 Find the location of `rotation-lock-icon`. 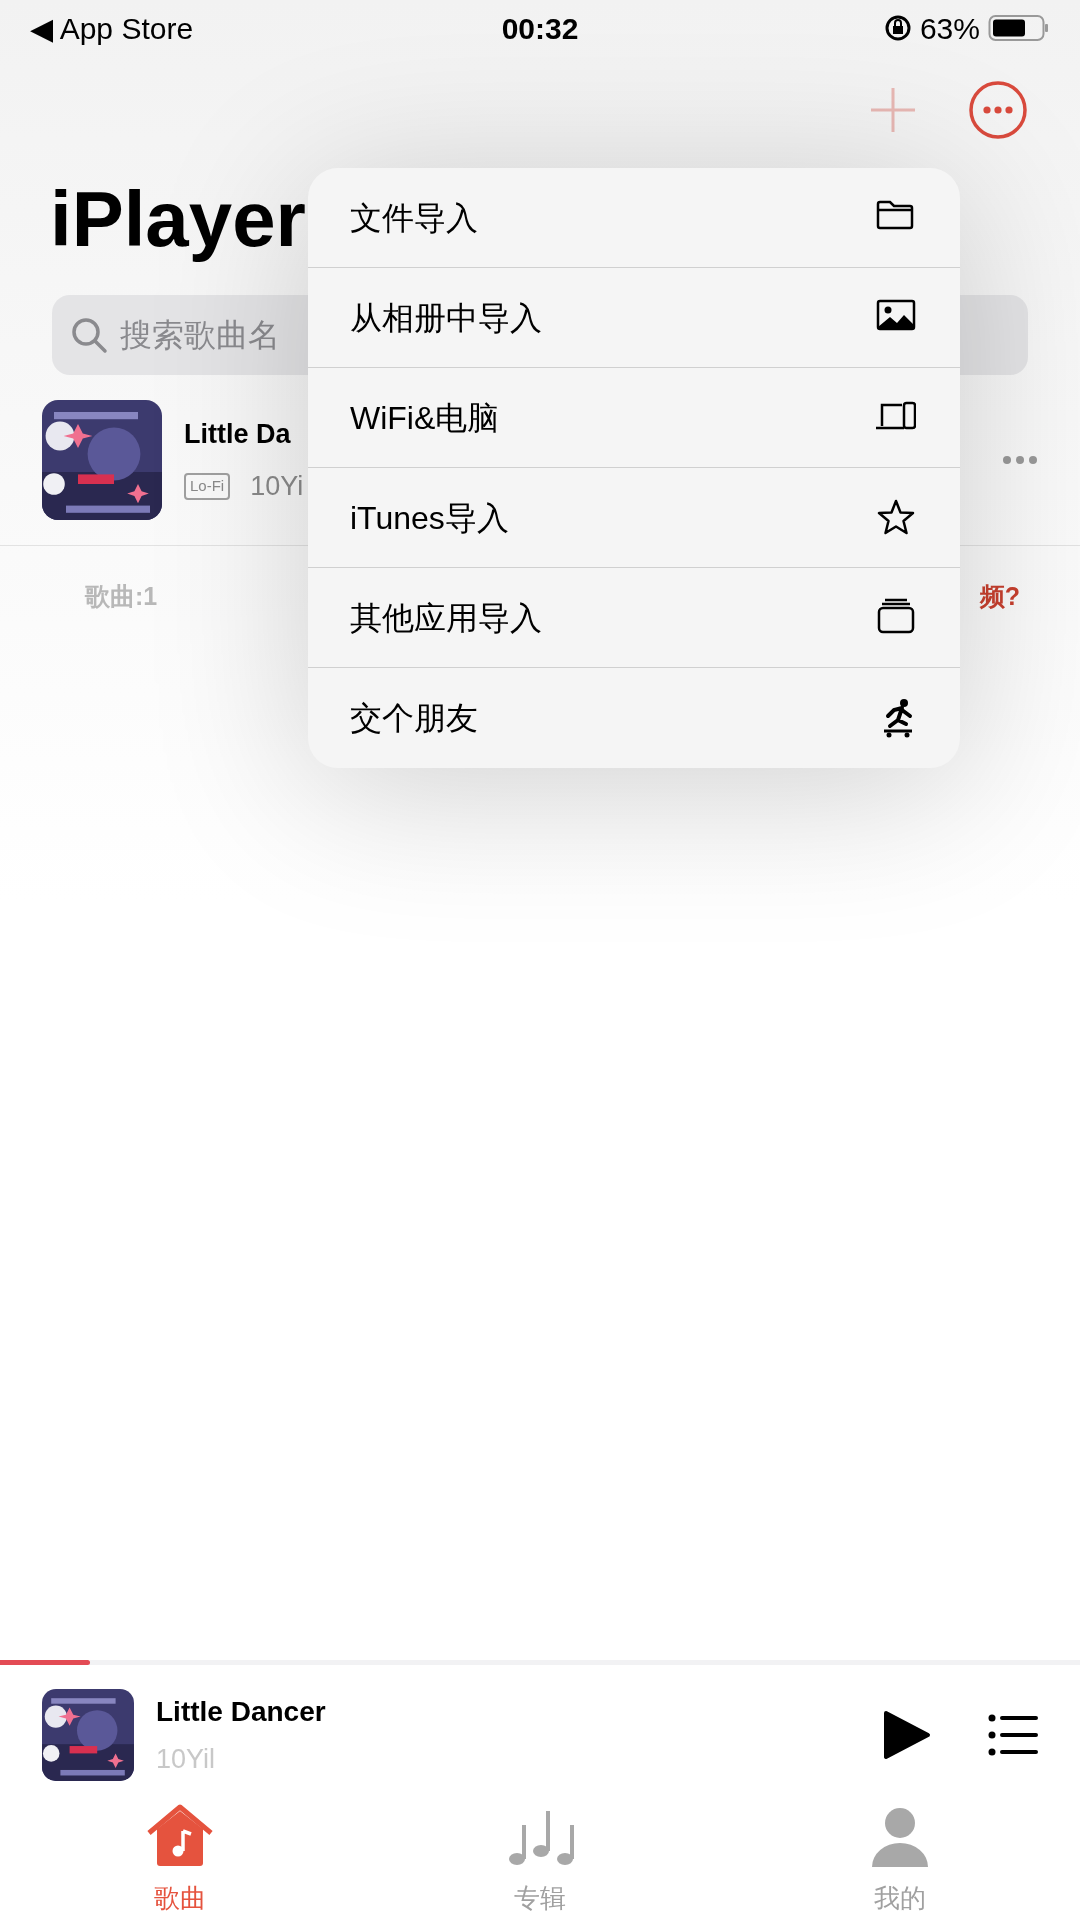

rotation-lock-icon is located at coordinates (897, 28).